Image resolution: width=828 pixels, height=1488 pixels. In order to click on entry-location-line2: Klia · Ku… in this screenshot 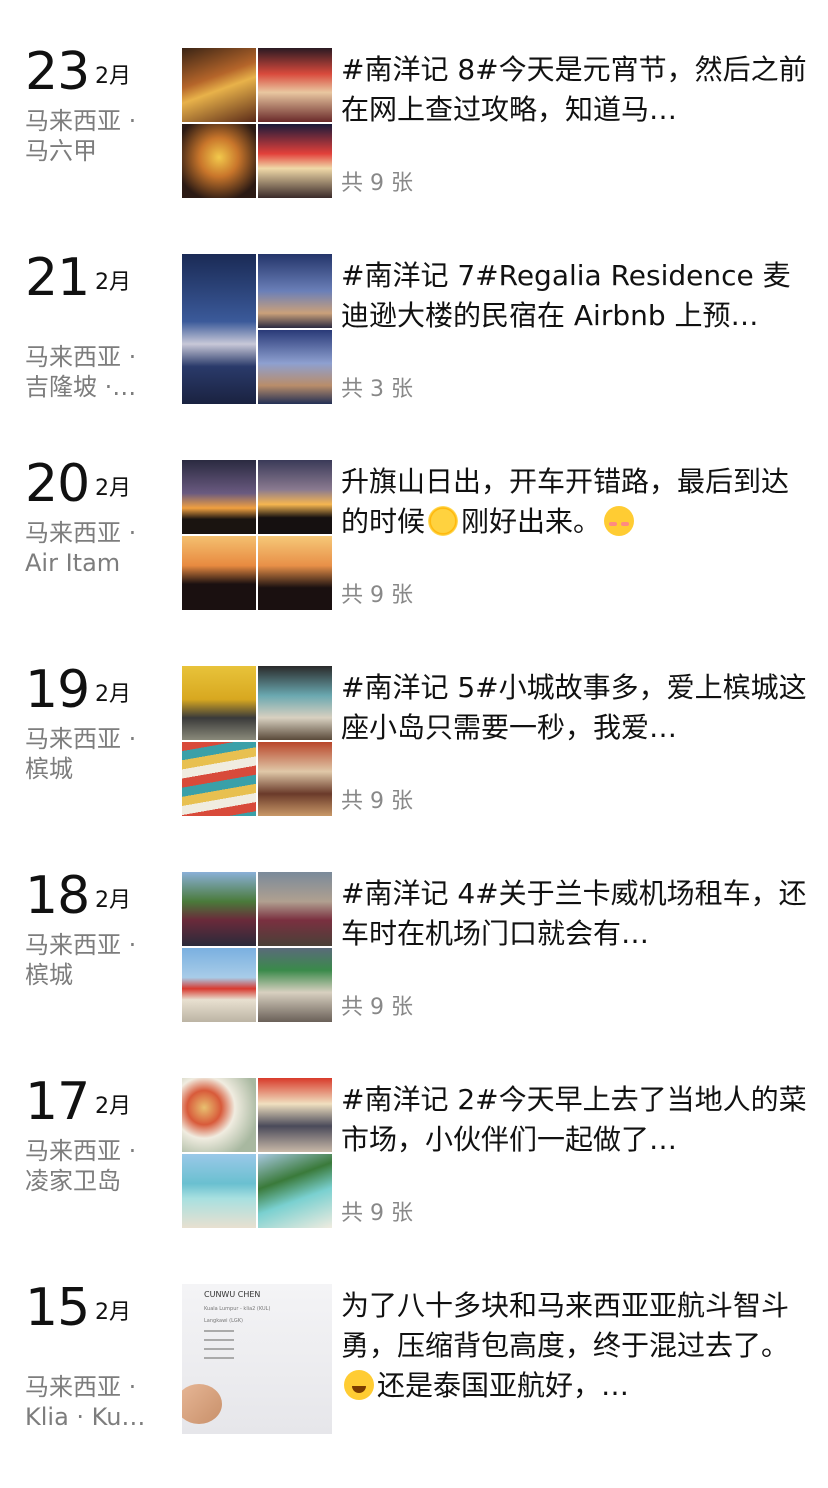, I will do `click(85, 1417)`.